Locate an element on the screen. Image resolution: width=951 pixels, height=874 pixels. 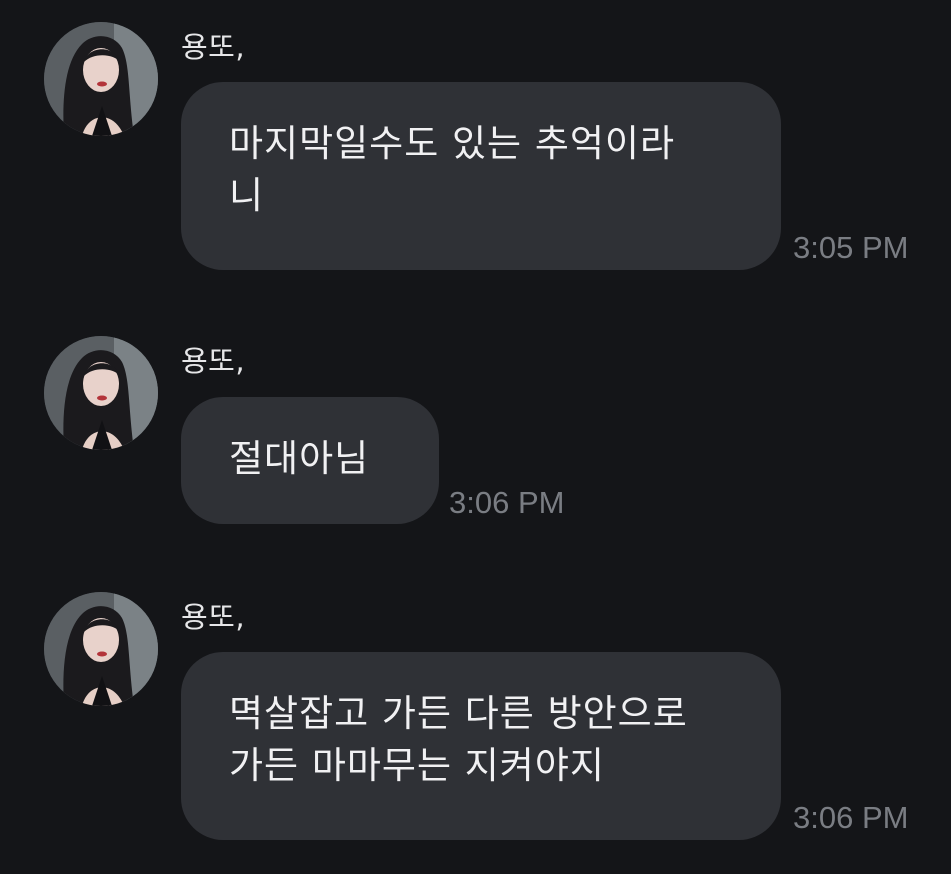
message-bubble: 마지막일수도 있는 추억이라 니 is located at coordinates (481, 176).